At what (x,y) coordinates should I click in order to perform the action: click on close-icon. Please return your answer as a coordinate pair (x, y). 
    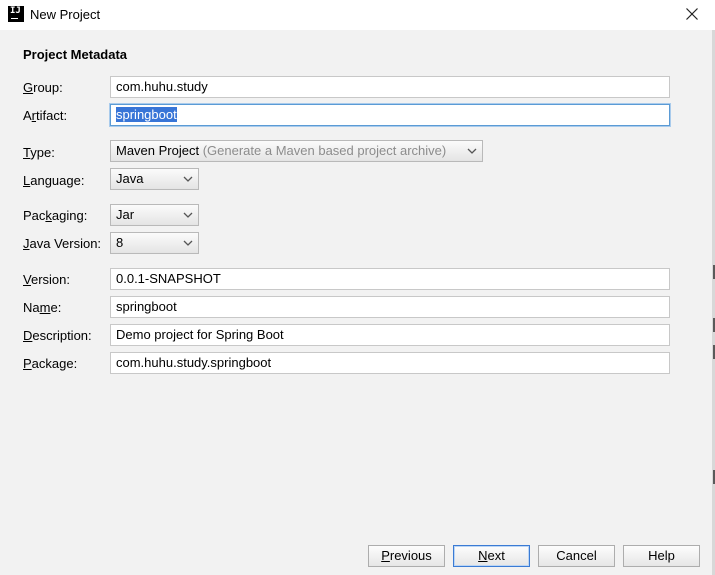
    Looking at the image, I should click on (692, 14).